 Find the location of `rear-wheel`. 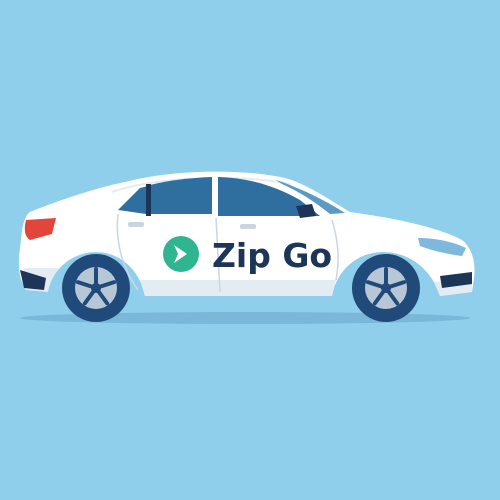

rear-wheel is located at coordinates (96, 288).